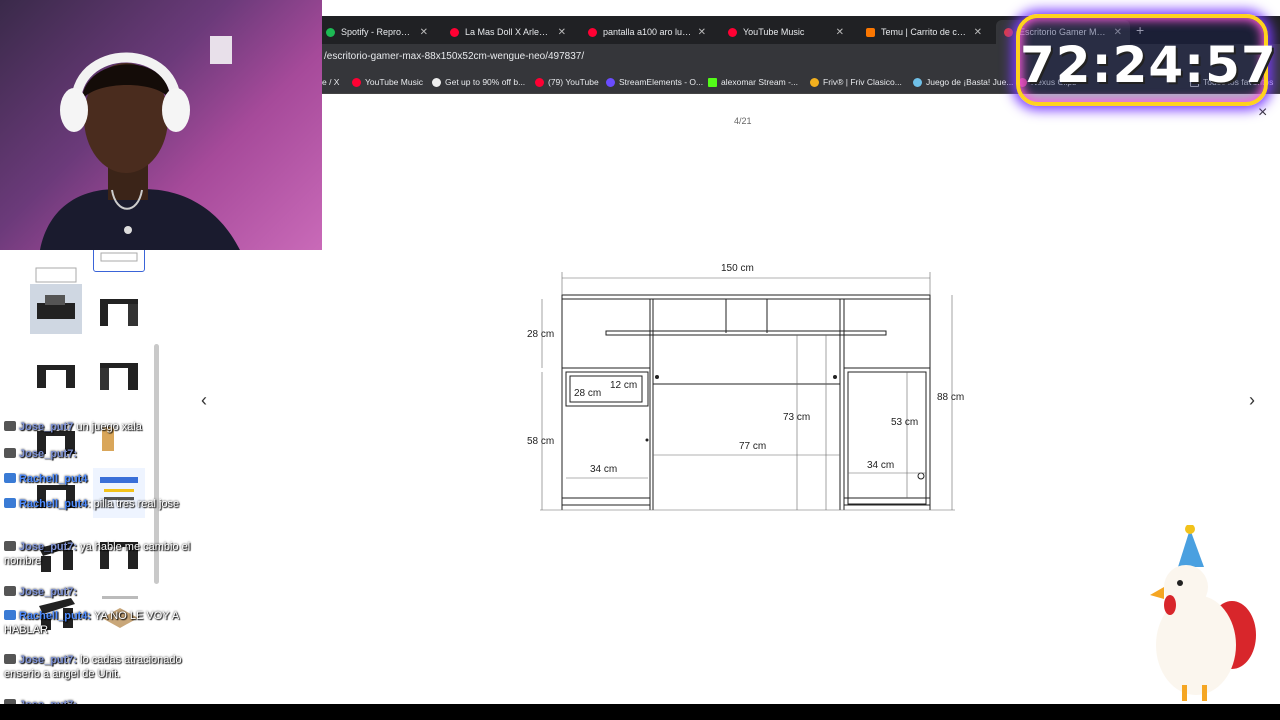 This screenshot has height=720, width=1280. What do you see at coordinates (950, 397) in the screenshot?
I see `dim-total-height-label: 88 cm` at bounding box center [950, 397].